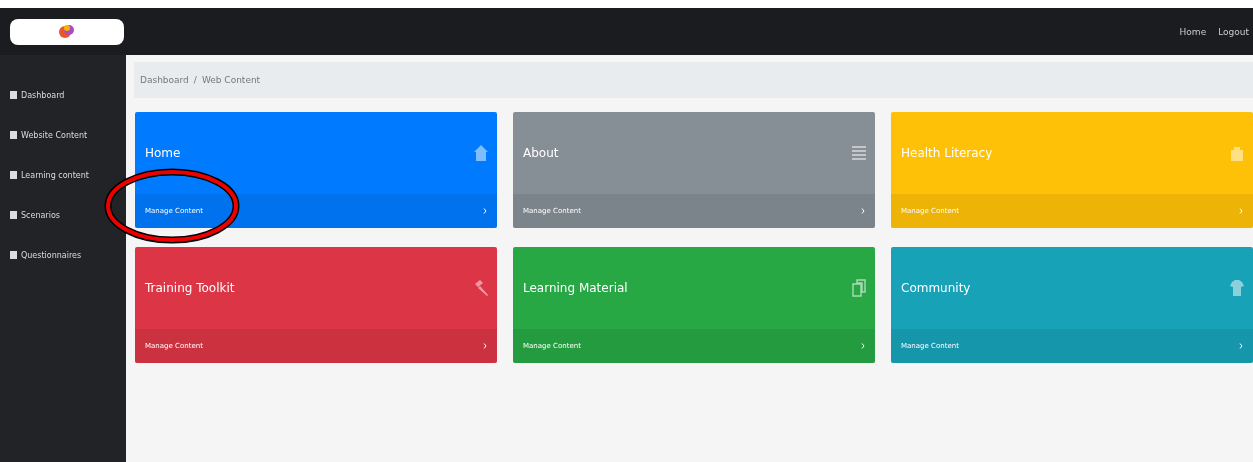 The image size is (1253, 462). Describe the element at coordinates (859, 288) in the screenshot. I see `copy-icon` at that location.